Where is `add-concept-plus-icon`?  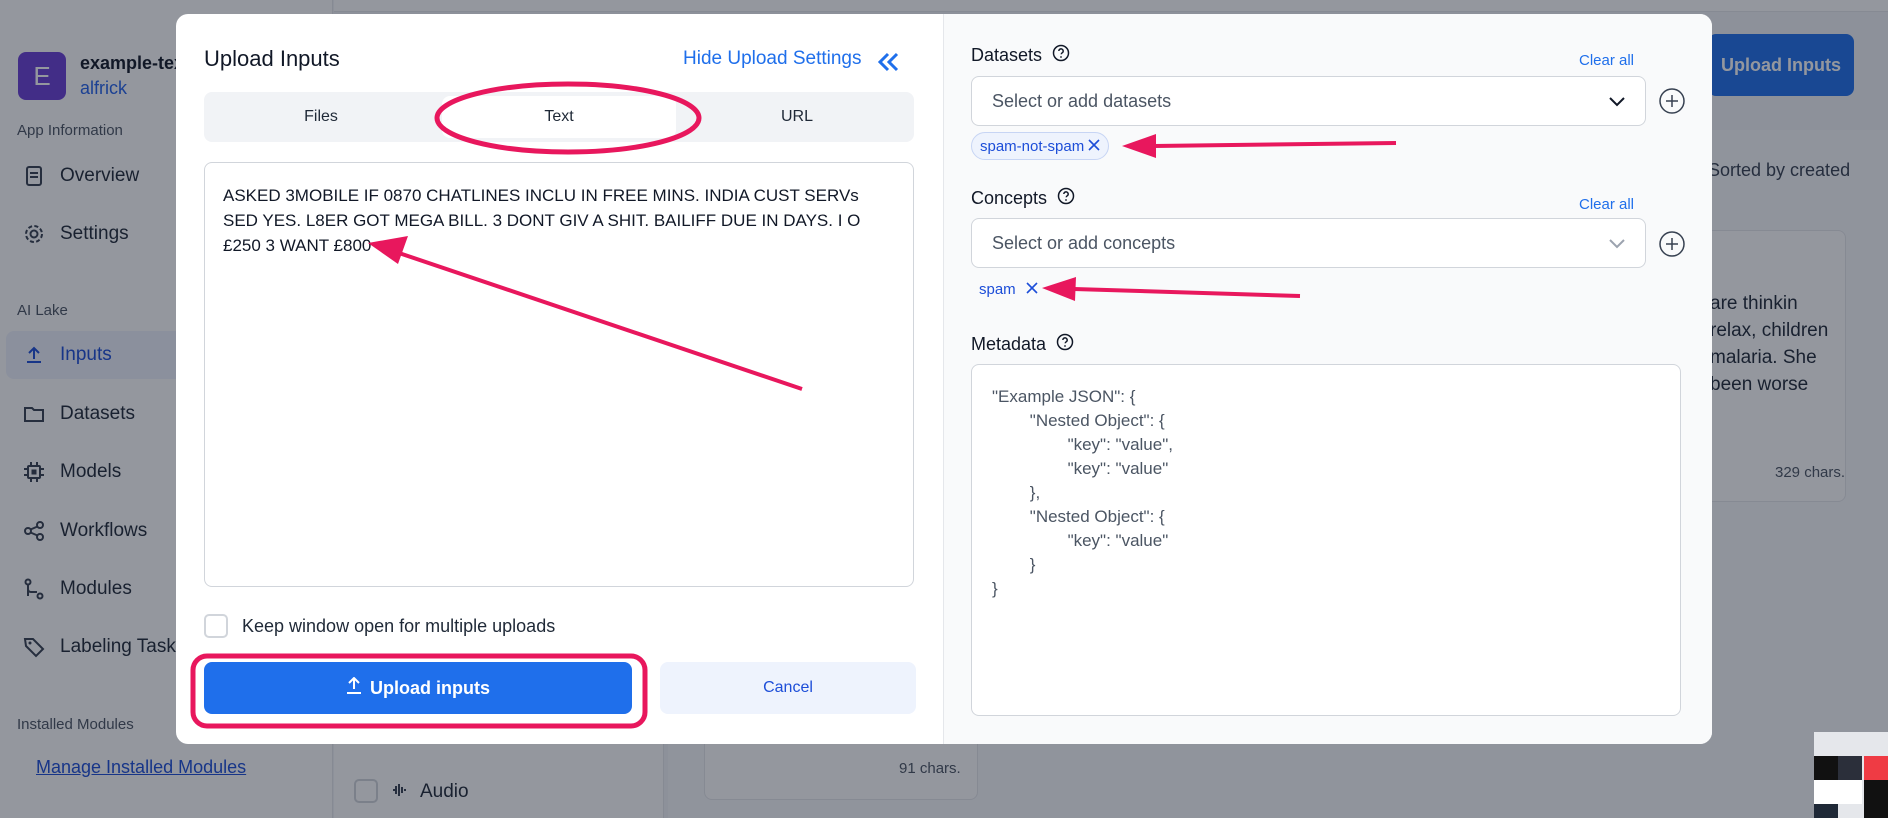 add-concept-plus-icon is located at coordinates (1672, 244).